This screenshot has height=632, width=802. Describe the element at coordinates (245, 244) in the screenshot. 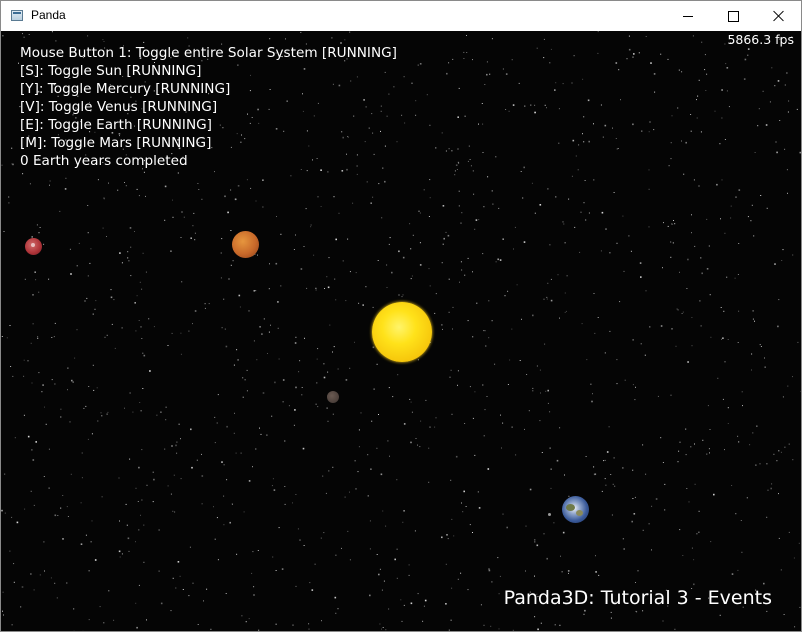

I see `venus-planet` at that location.